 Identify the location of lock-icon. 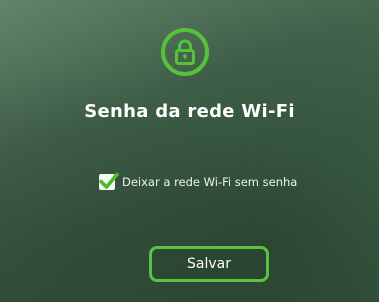
(185, 52).